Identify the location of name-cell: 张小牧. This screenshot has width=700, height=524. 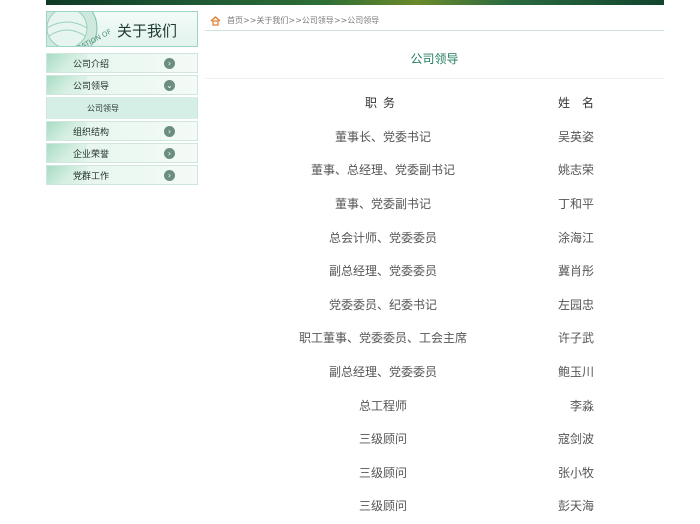
(575, 472).